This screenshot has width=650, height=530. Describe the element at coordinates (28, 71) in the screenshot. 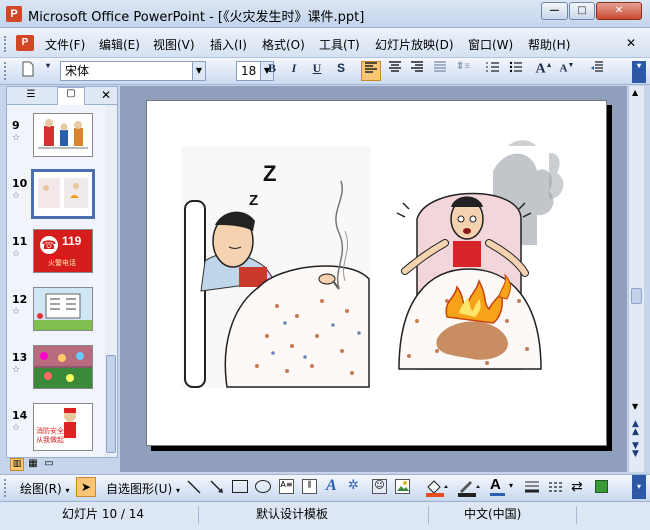

I see `new-document-icon` at that location.